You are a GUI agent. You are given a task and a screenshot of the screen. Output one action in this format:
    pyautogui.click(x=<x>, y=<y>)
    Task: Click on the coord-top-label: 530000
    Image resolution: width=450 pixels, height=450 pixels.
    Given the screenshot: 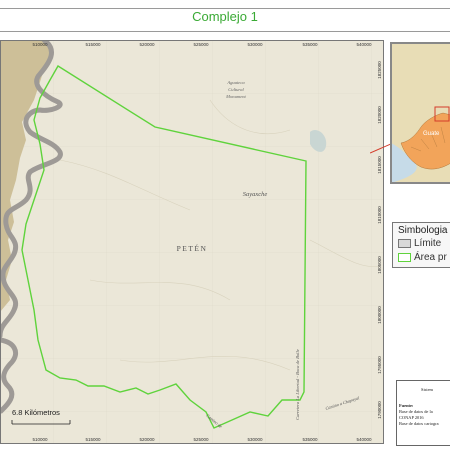 What is the action you would take?
    pyautogui.click(x=255, y=44)
    